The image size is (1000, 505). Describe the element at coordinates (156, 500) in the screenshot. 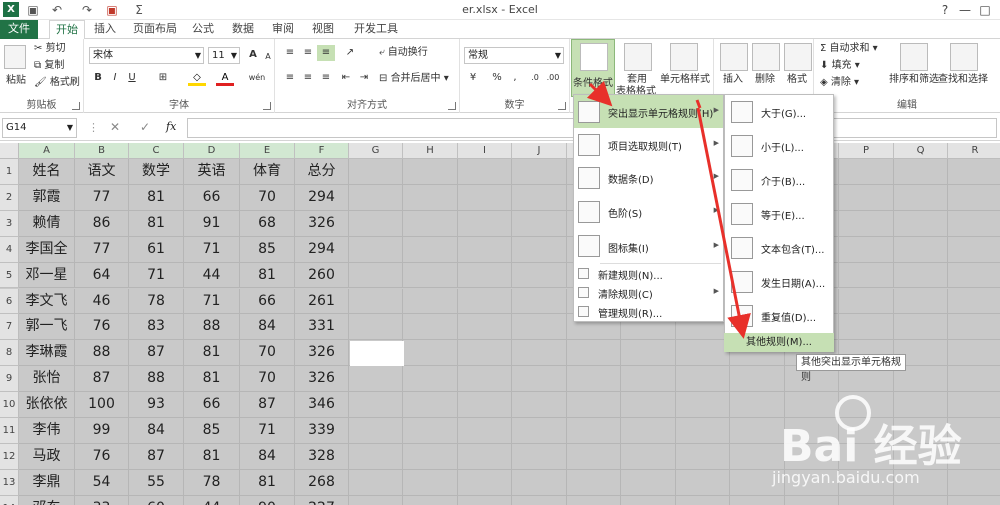

I see `cell-c14: 60` at that location.